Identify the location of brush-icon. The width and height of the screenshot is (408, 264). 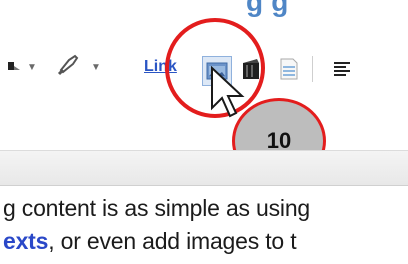
(68, 65).